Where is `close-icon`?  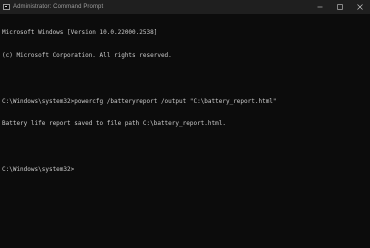
close-icon is located at coordinates (360, 7).